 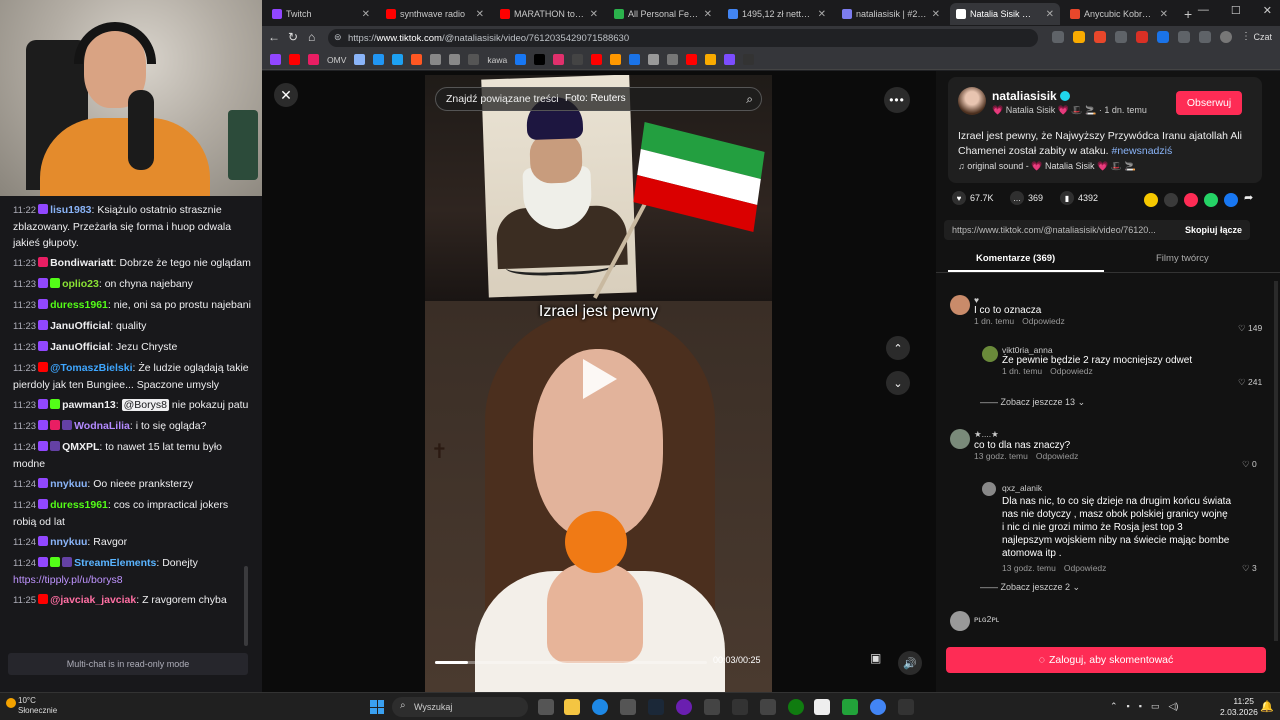 What do you see at coordinates (600, 707) in the screenshot?
I see `edge-icon` at bounding box center [600, 707].